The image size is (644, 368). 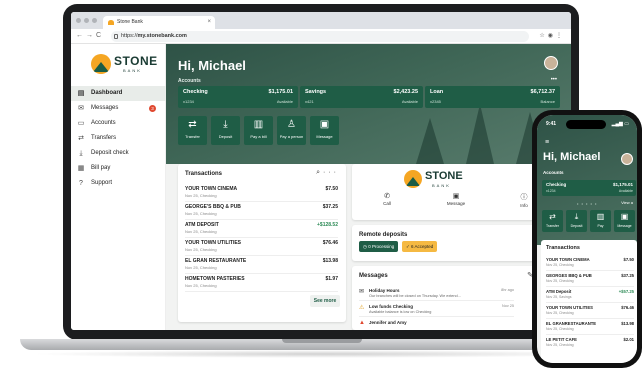 I want to click on account-tile-savings: Savings $2,423.25 x421 Available, so click(x=361, y=97).